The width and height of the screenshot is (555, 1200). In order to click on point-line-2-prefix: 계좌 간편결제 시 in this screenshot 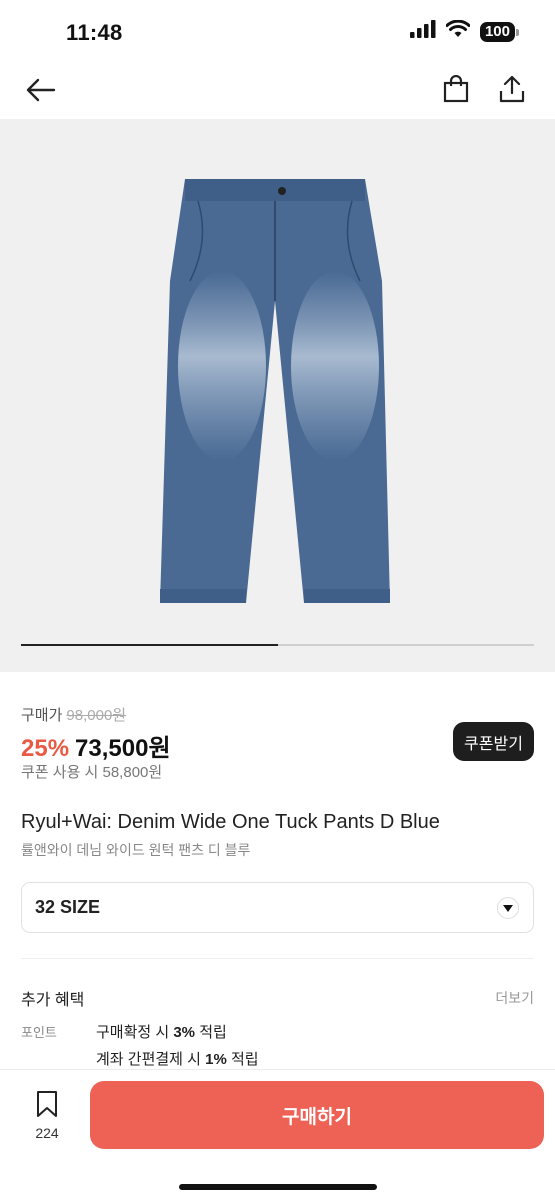, I will do `click(151, 1059)`.